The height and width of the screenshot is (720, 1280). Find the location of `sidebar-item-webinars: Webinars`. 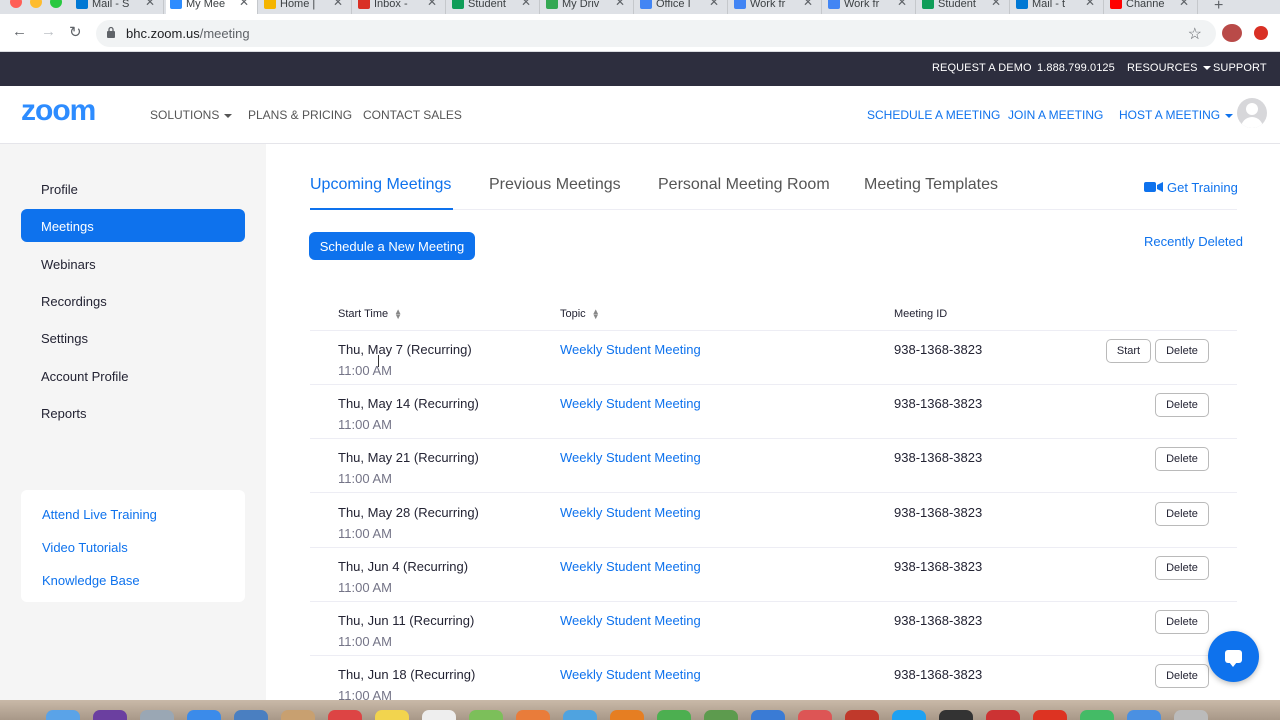

sidebar-item-webinars: Webinars is located at coordinates (133, 263).